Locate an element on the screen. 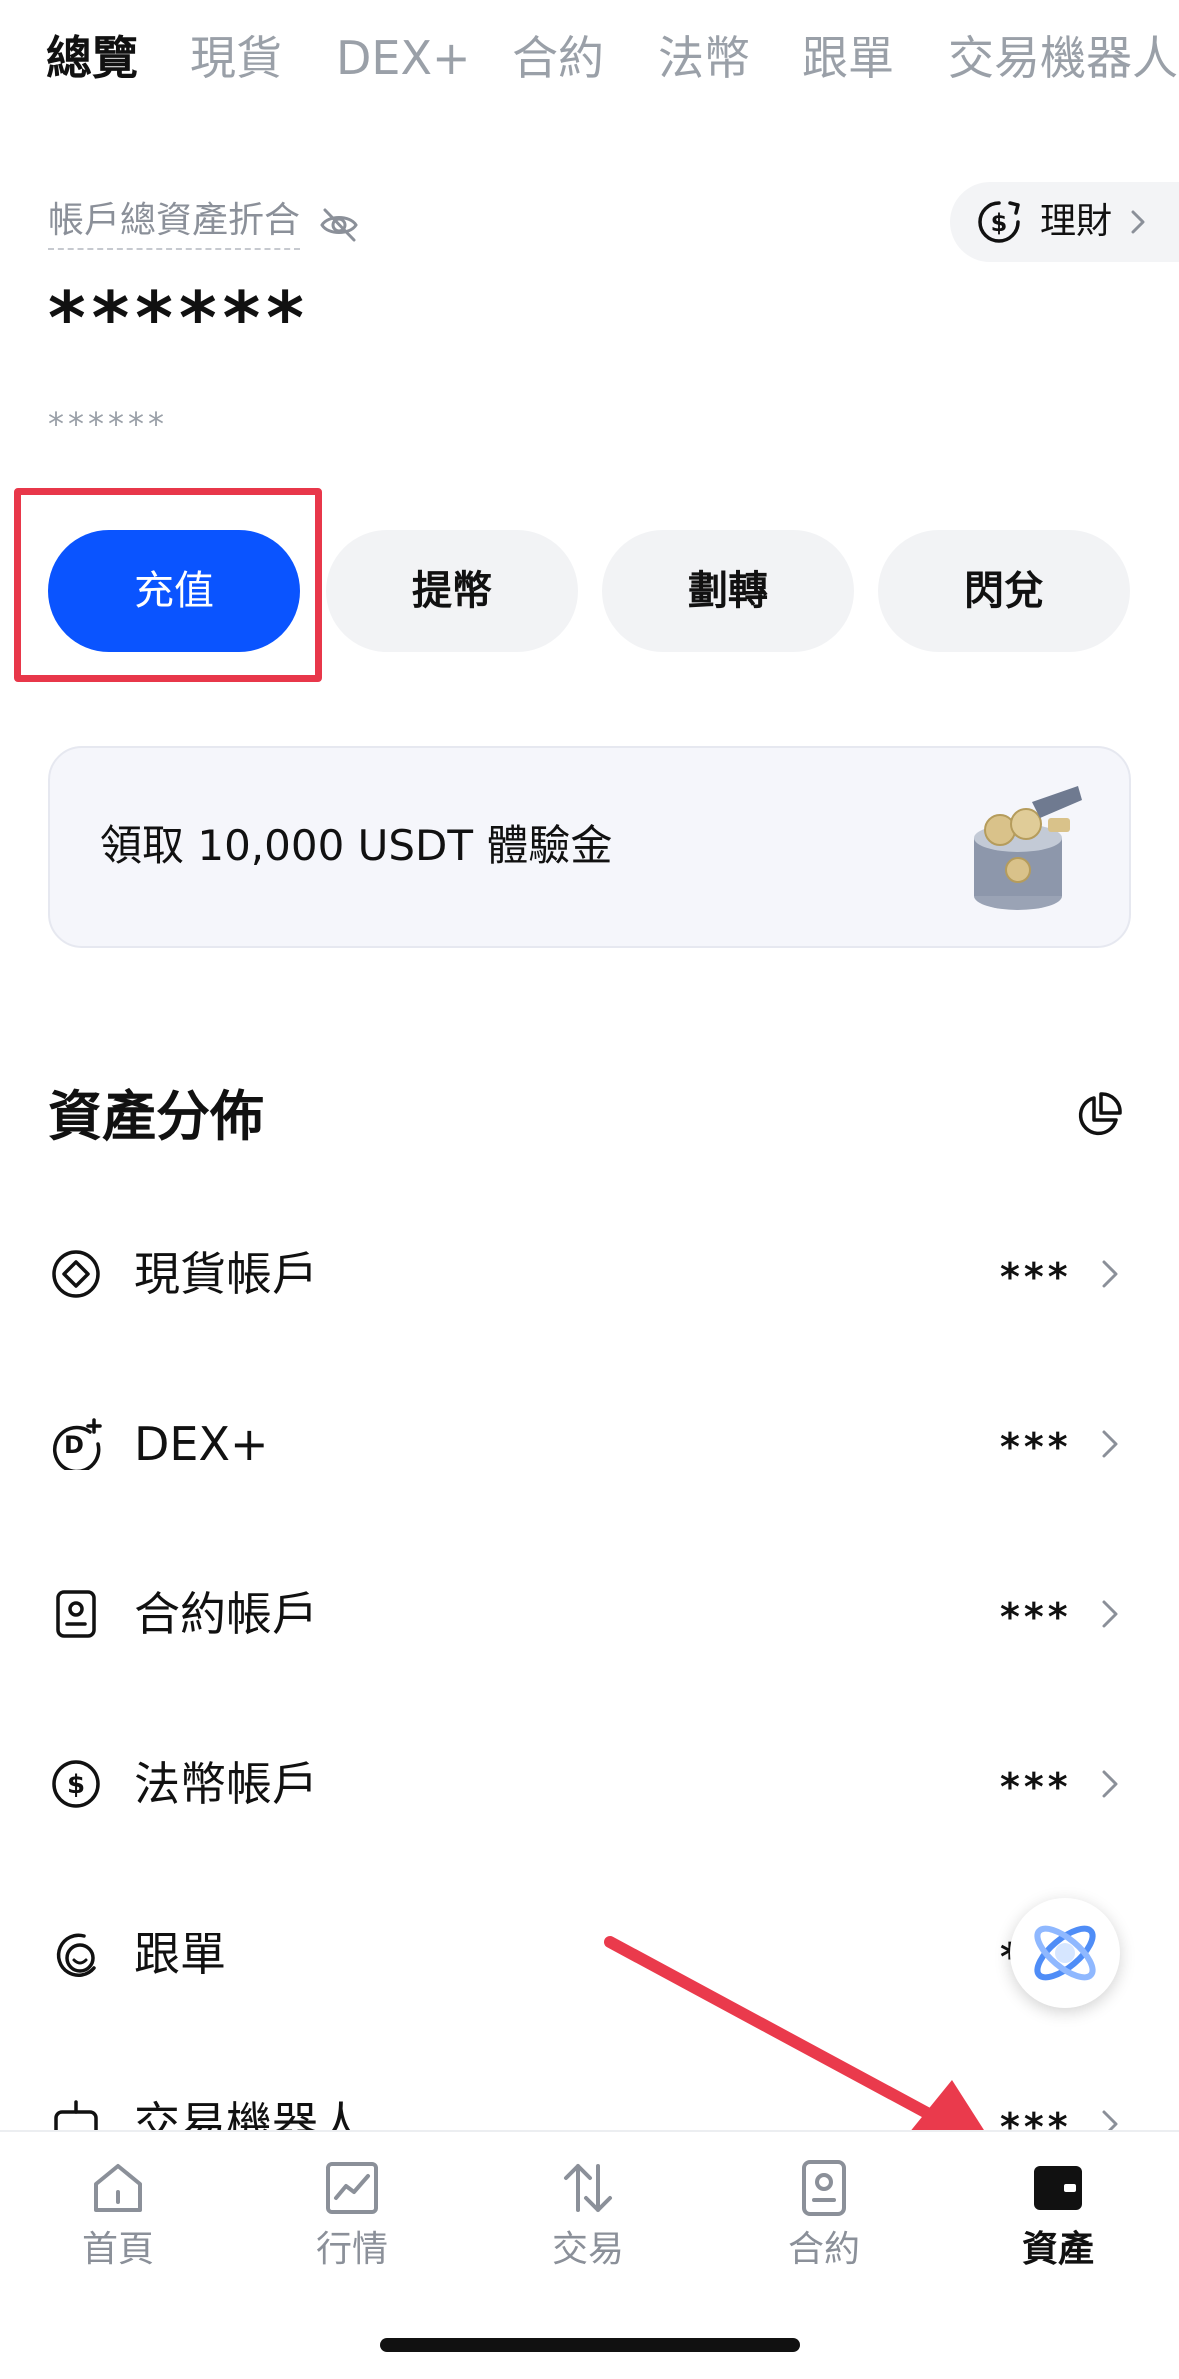  dollar-cycle-icon: $ is located at coordinates (999, 222).